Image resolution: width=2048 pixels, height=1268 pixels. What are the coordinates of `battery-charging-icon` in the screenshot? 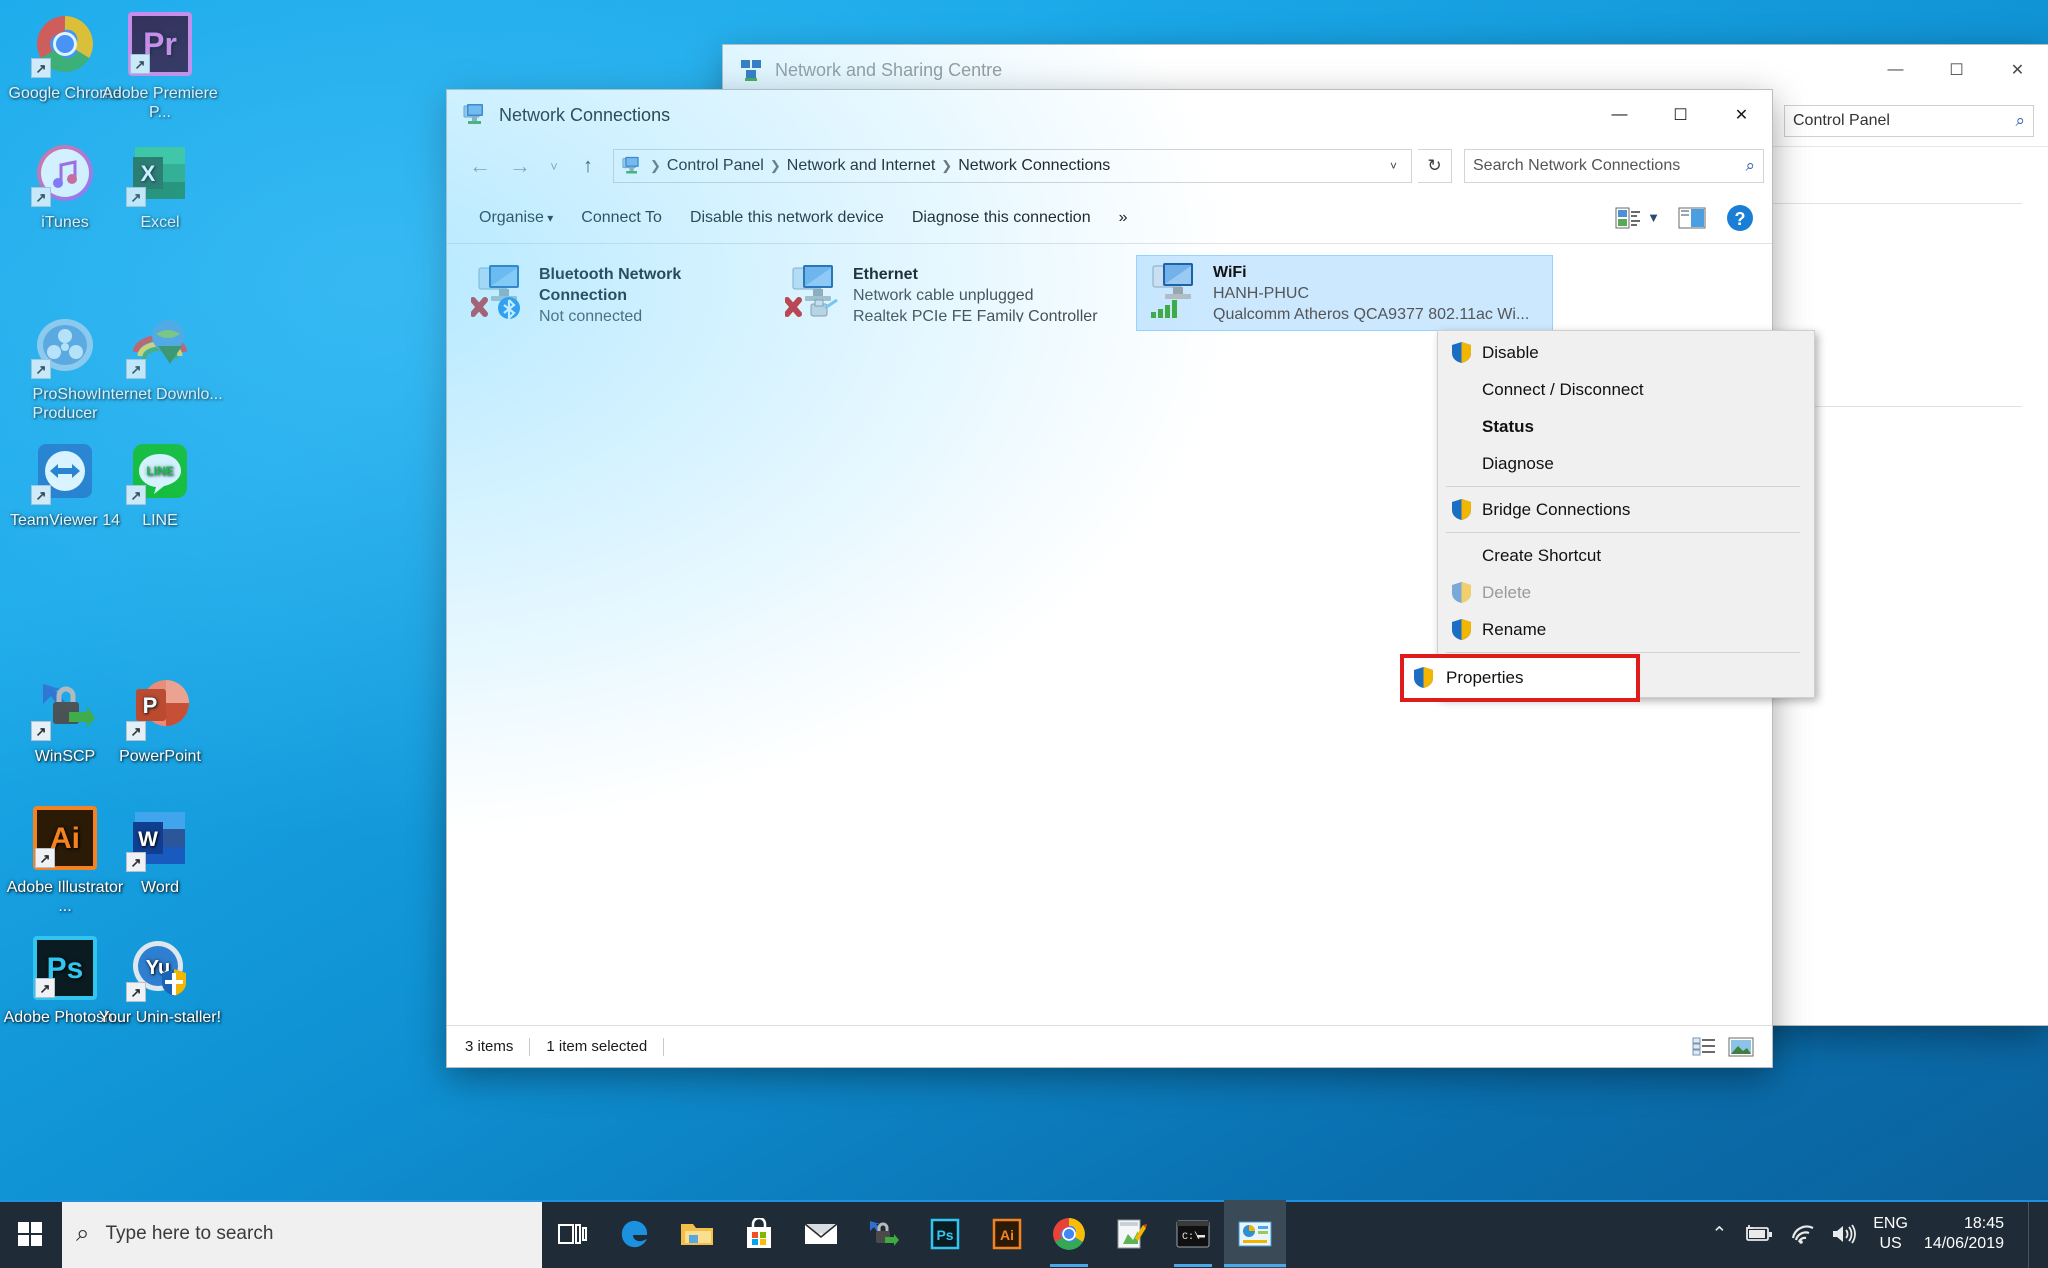 It's located at (1758, 1234).